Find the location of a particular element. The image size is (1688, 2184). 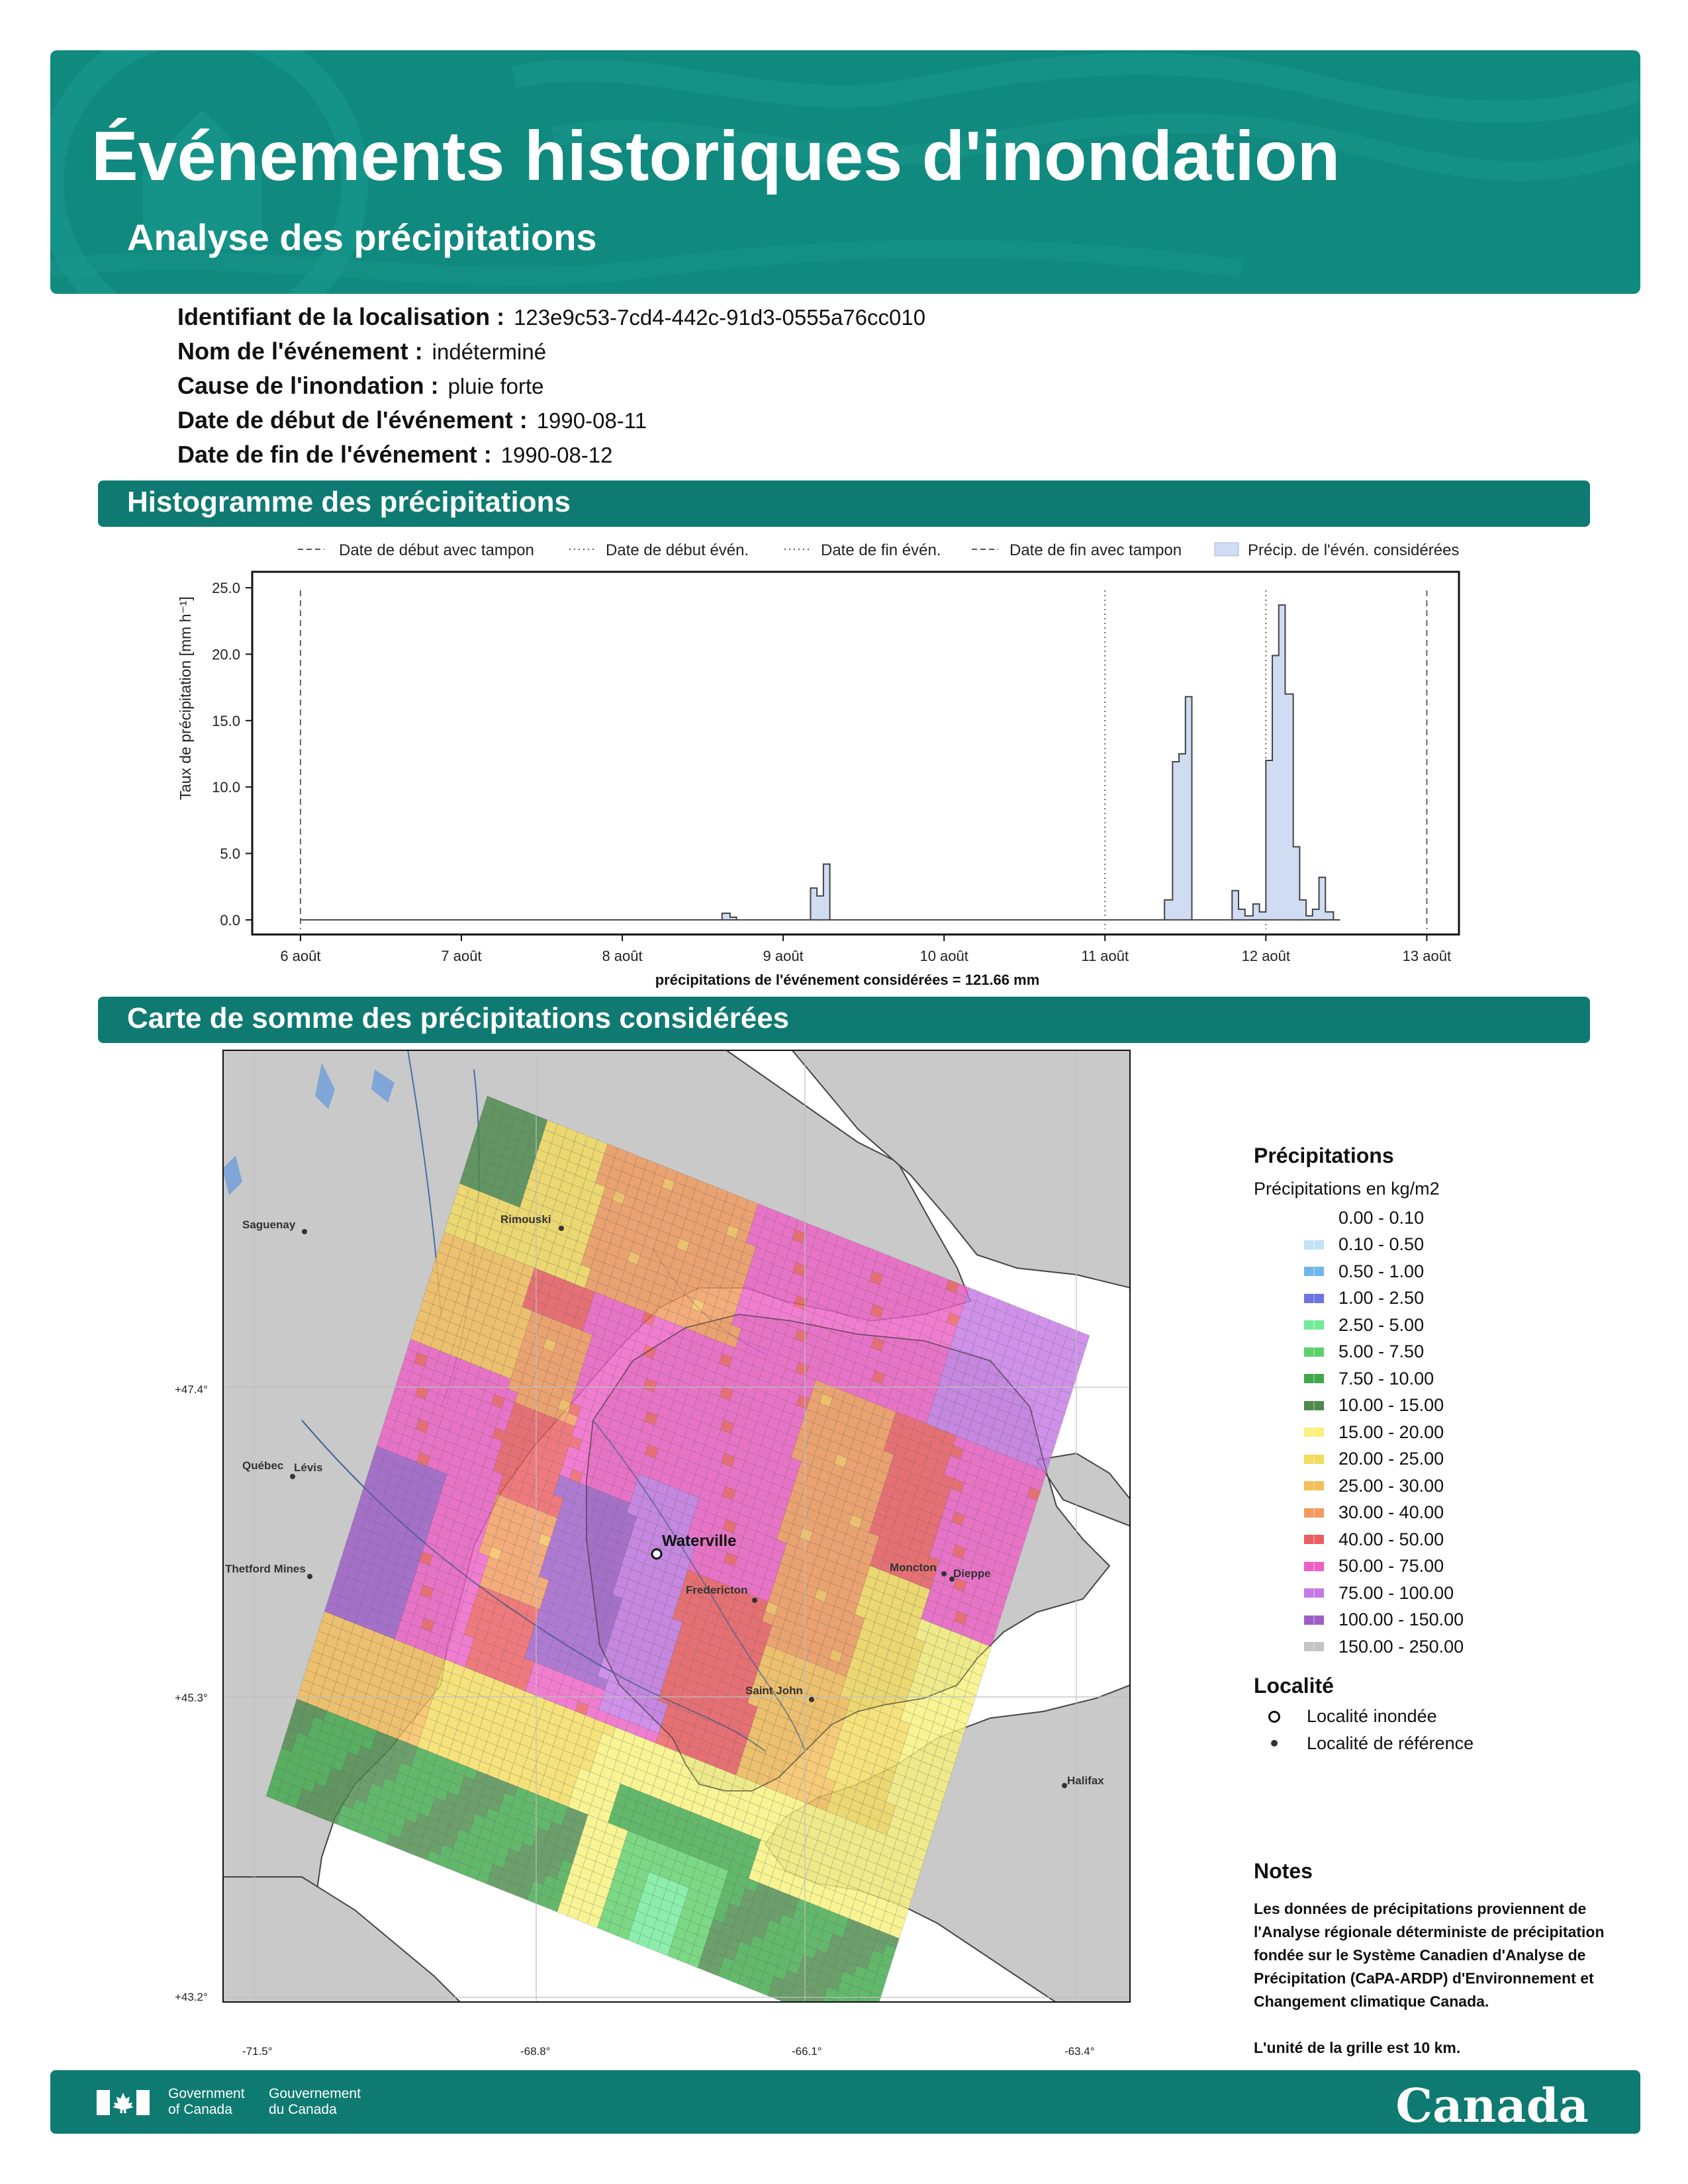

info-row-cause: Cause de l'inondation : pluie forte is located at coordinates (740, 389).